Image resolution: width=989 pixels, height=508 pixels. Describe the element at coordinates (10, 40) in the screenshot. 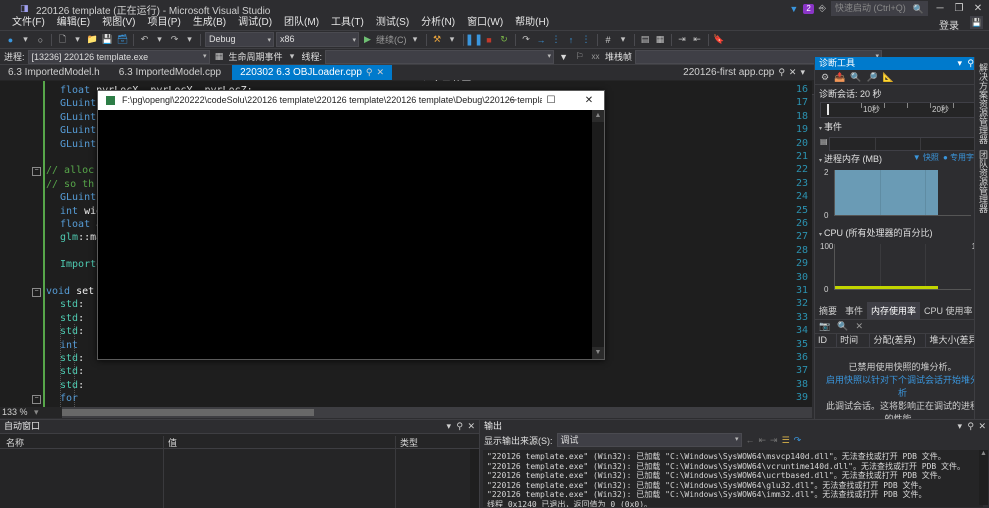

I see `navigate-backward-icon: ●` at that location.